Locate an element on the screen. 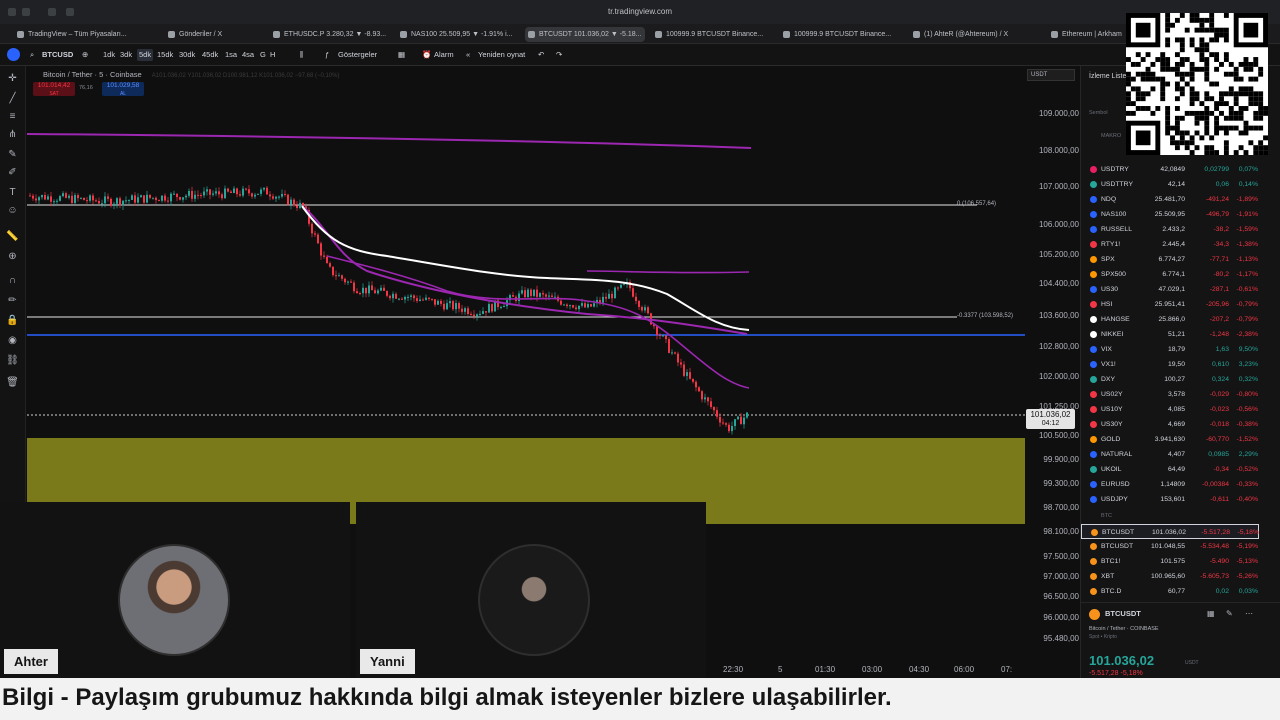 Image resolution: width=1280 pixels, height=720 pixels. interval-15m: 15dk is located at coordinates (165, 55).